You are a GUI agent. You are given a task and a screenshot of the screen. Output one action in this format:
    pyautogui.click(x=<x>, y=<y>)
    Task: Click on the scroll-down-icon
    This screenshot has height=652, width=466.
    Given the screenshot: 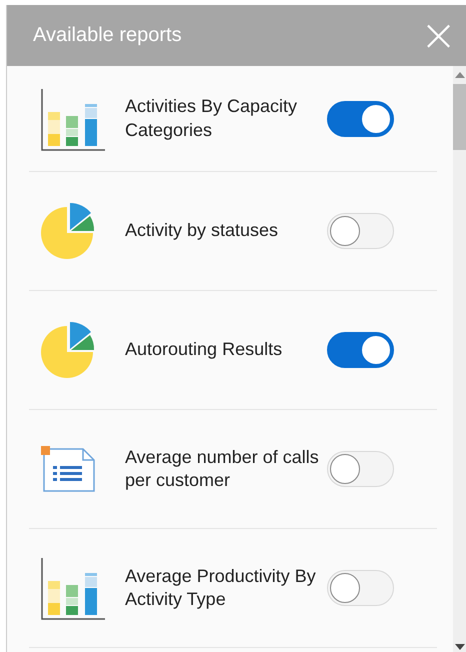 What is the action you would take?
    pyautogui.click(x=460, y=647)
    